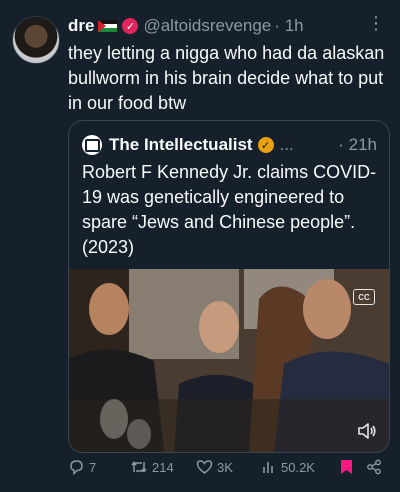 The height and width of the screenshot is (492, 400). I want to click on volume-mute-icon, so click(367, 431).